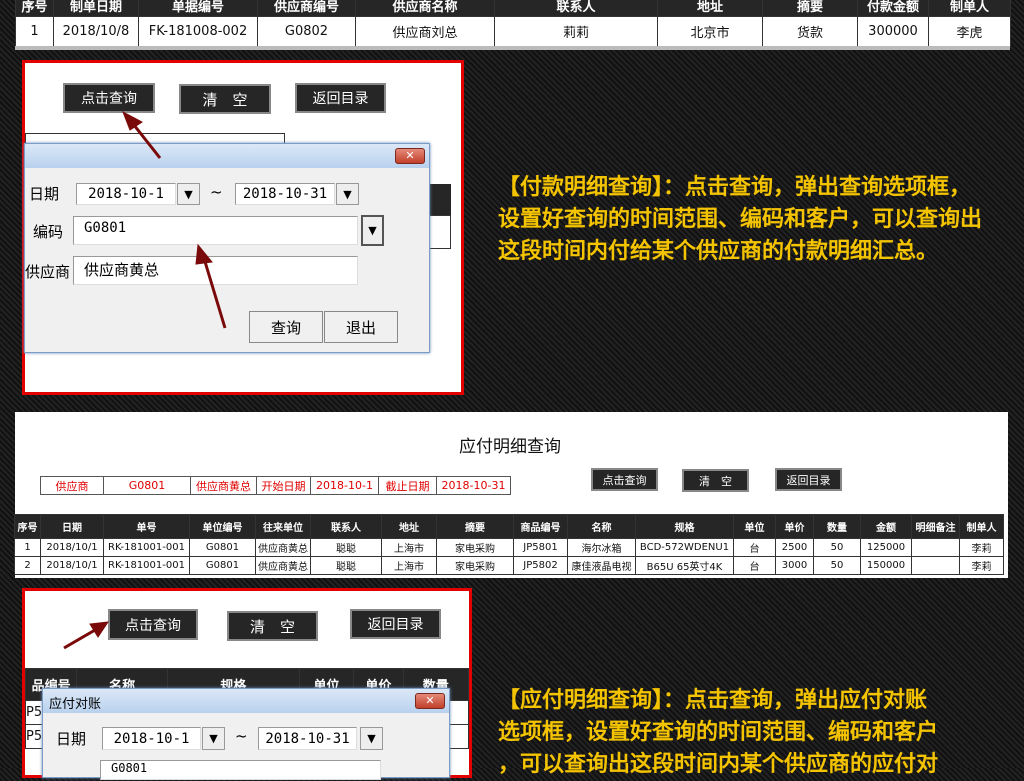  What do you see at coordinates (510, 447) in the screenshot?
I see `sheet-title: 应付明细查询` at bounding box center [510, 447].